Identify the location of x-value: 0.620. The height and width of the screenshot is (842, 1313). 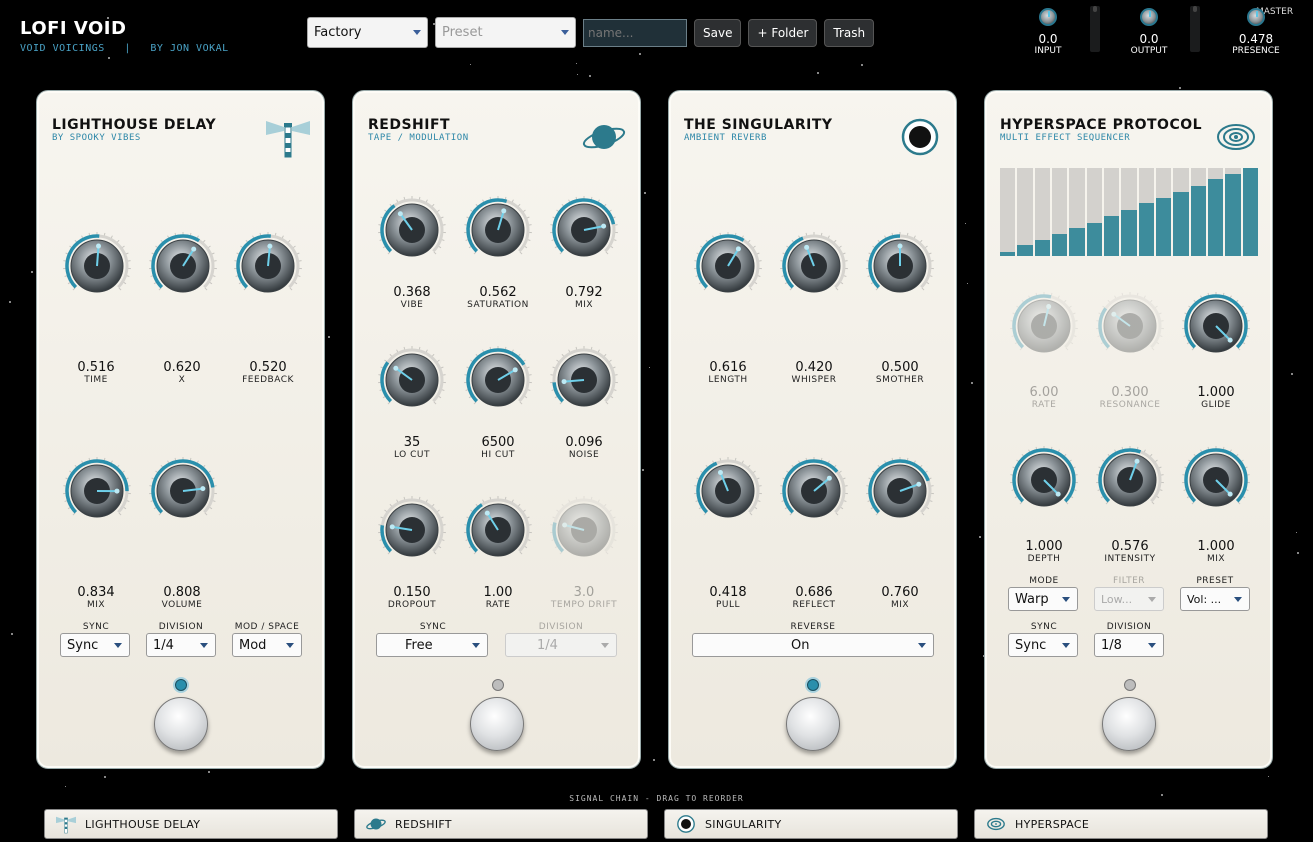
(182, 367).